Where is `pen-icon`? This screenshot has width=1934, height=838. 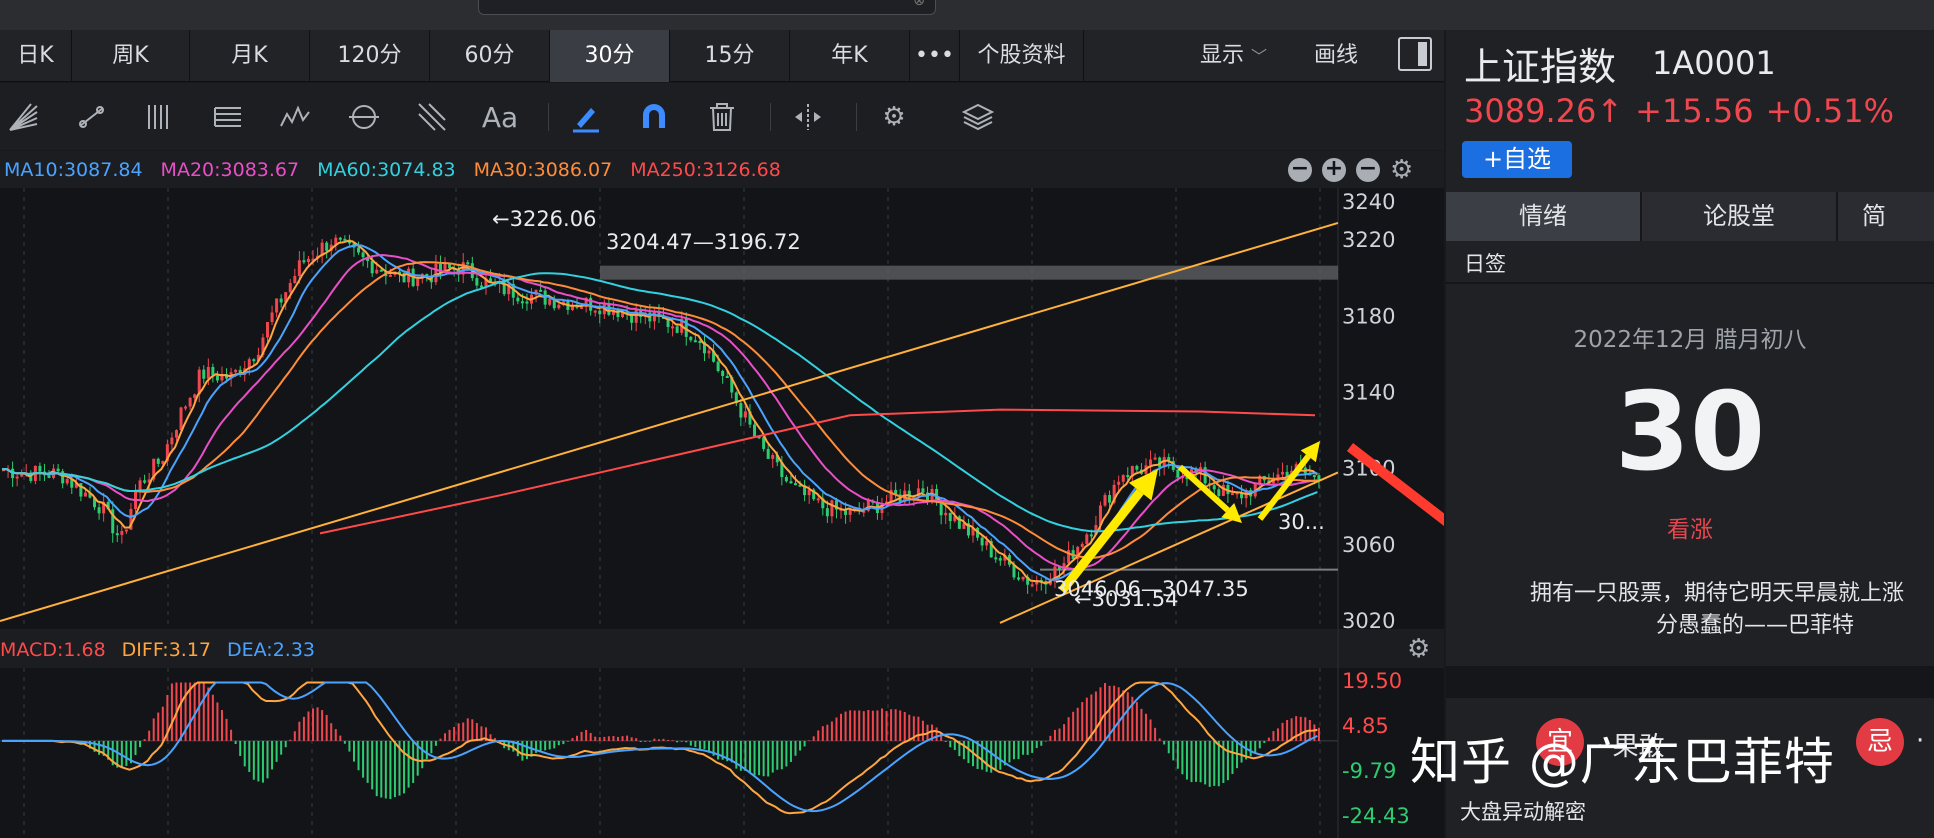
pen-icon is located at coordinates (586, 117).